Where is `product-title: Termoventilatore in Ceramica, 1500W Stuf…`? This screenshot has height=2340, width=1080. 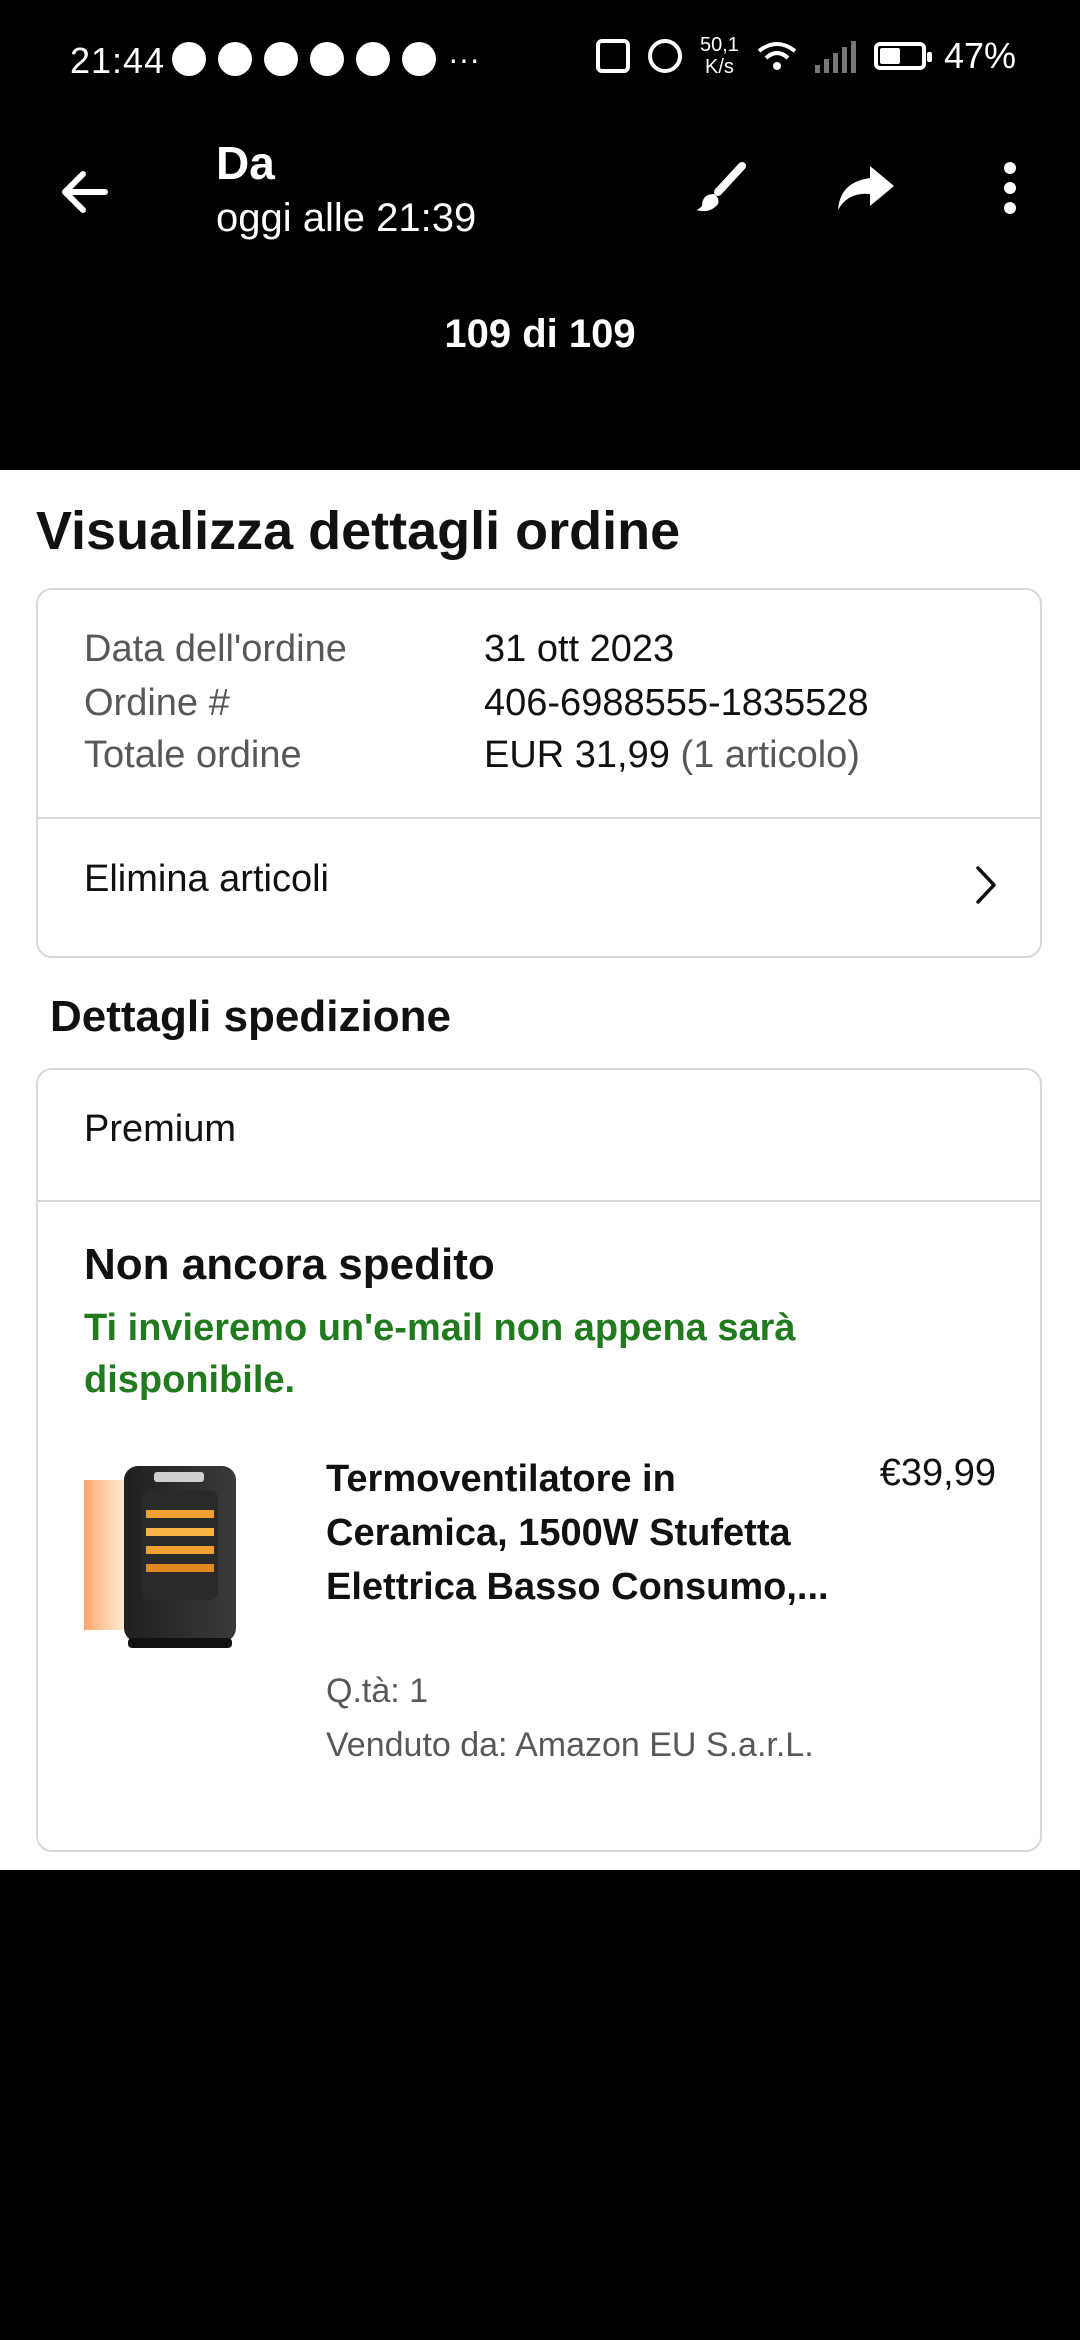
product-title: Termoventilatore in Ceramica, 1500W Stuf… is located at coordinates (586, 1533).